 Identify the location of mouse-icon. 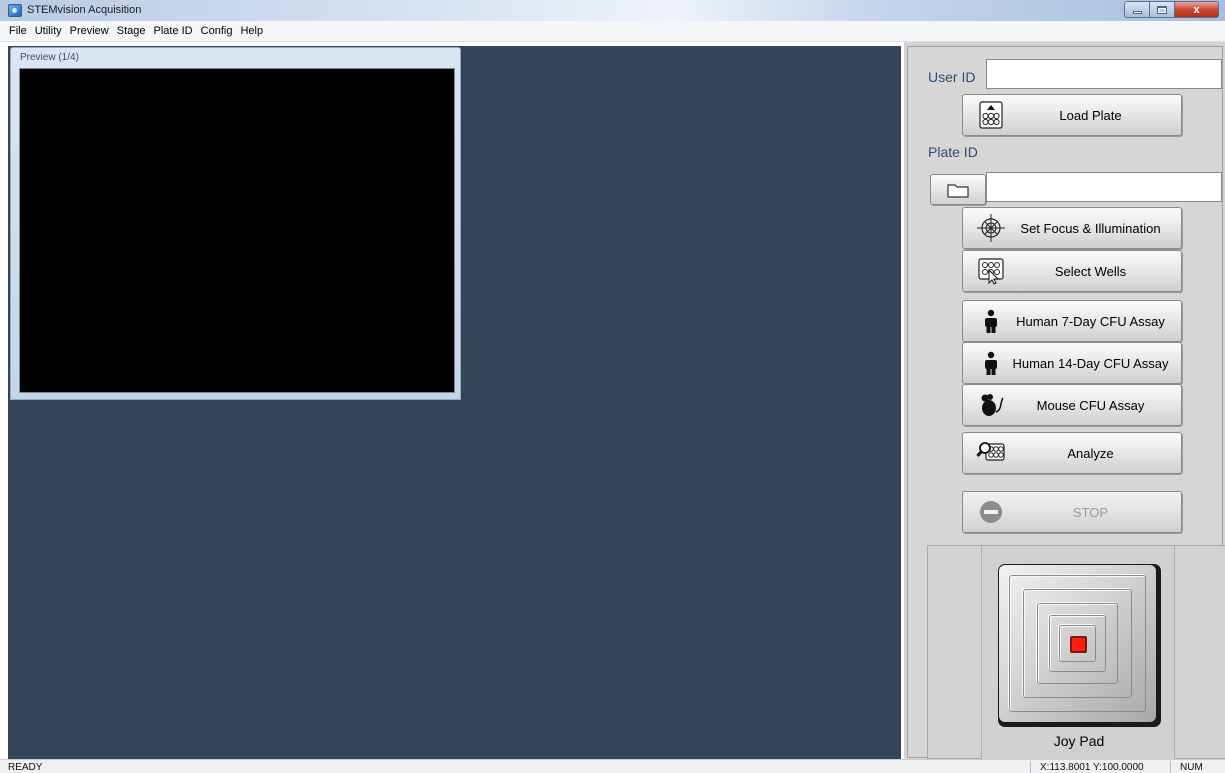
(991, 405).